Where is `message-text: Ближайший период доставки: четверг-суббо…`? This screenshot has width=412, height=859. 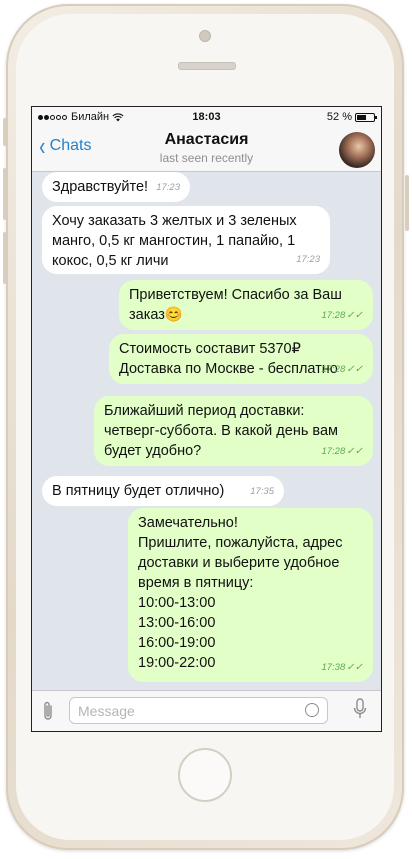 message-text: Ближайший период доставки: четверг-суббо… is located at coordinates (221, 431).